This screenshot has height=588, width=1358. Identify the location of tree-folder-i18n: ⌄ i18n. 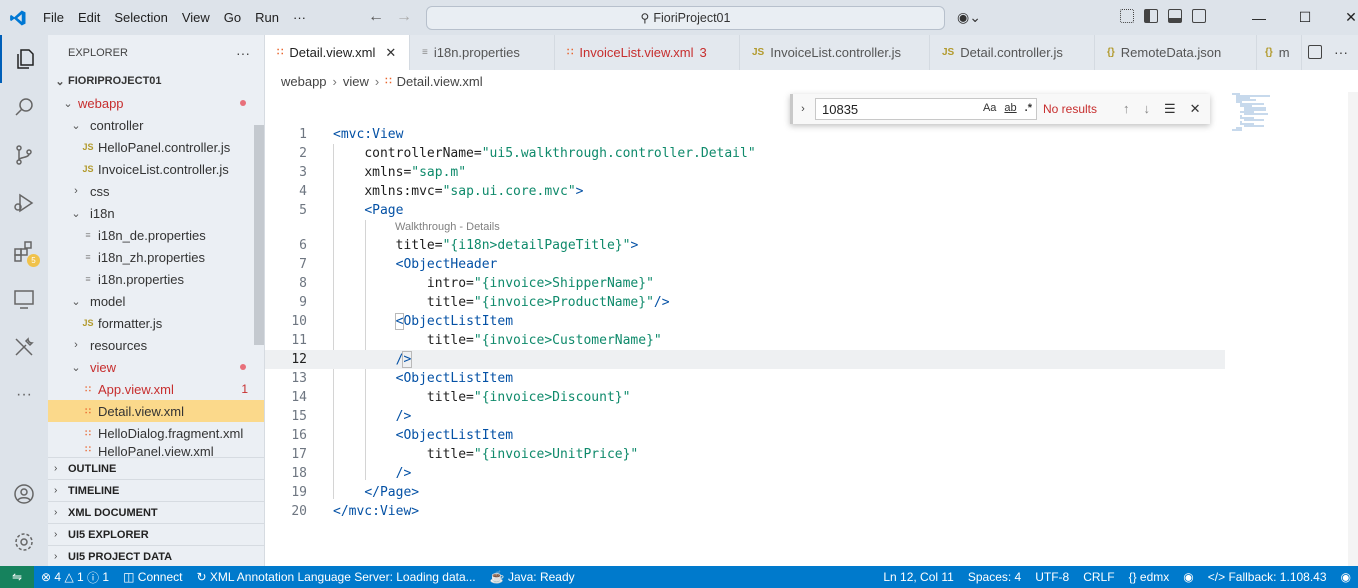
(156, 213).